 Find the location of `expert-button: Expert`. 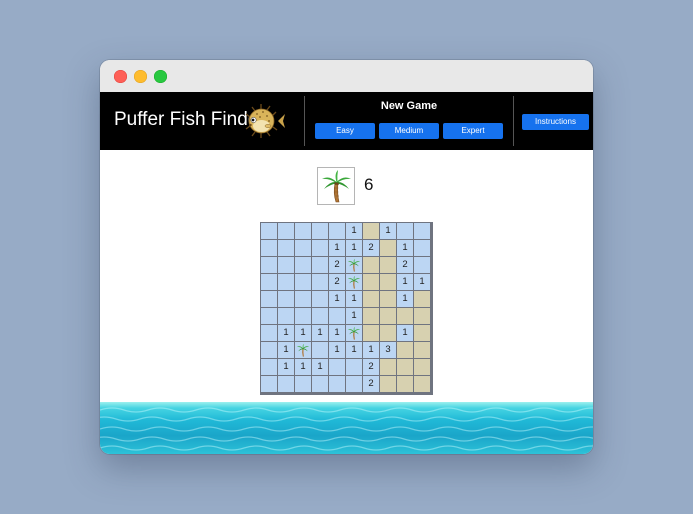

expert-button: Expert is located at coordinates (473, 131).